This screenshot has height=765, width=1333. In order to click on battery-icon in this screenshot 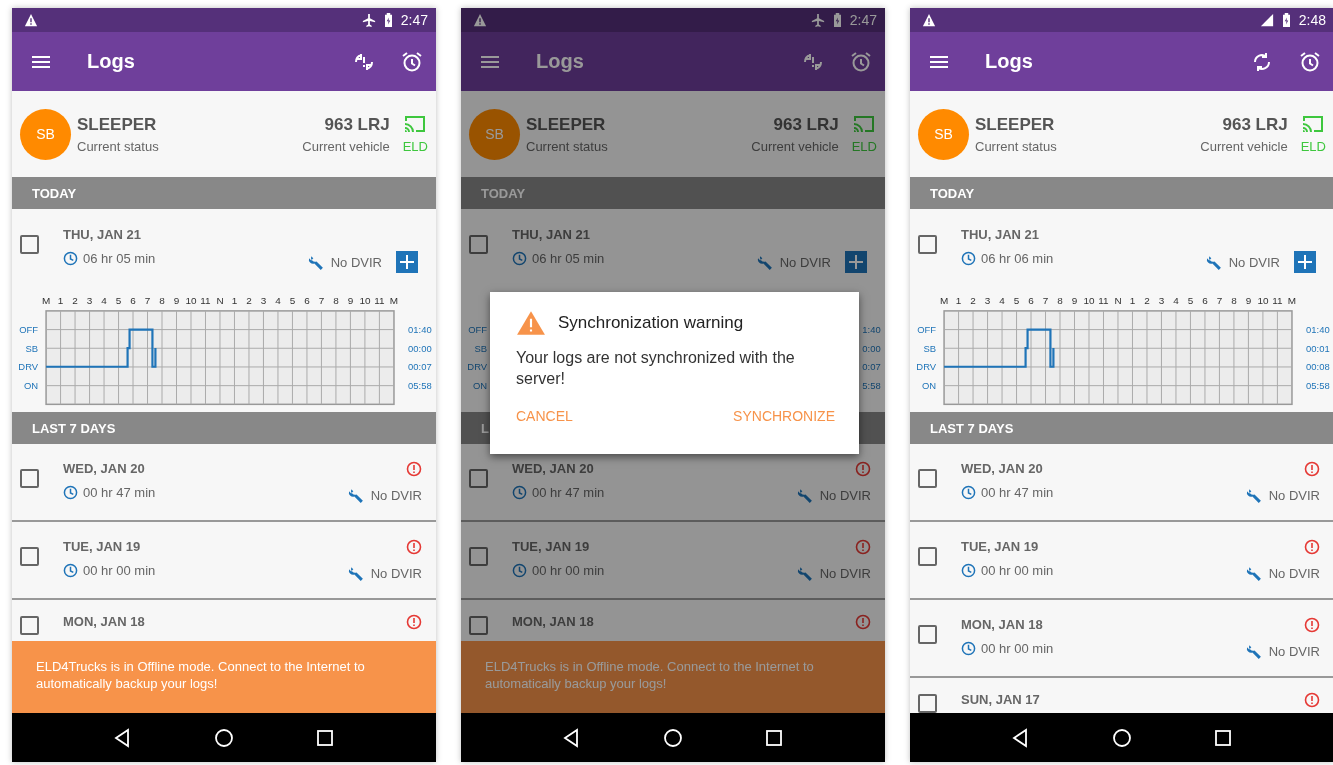, I will do `click(837, 20)`.